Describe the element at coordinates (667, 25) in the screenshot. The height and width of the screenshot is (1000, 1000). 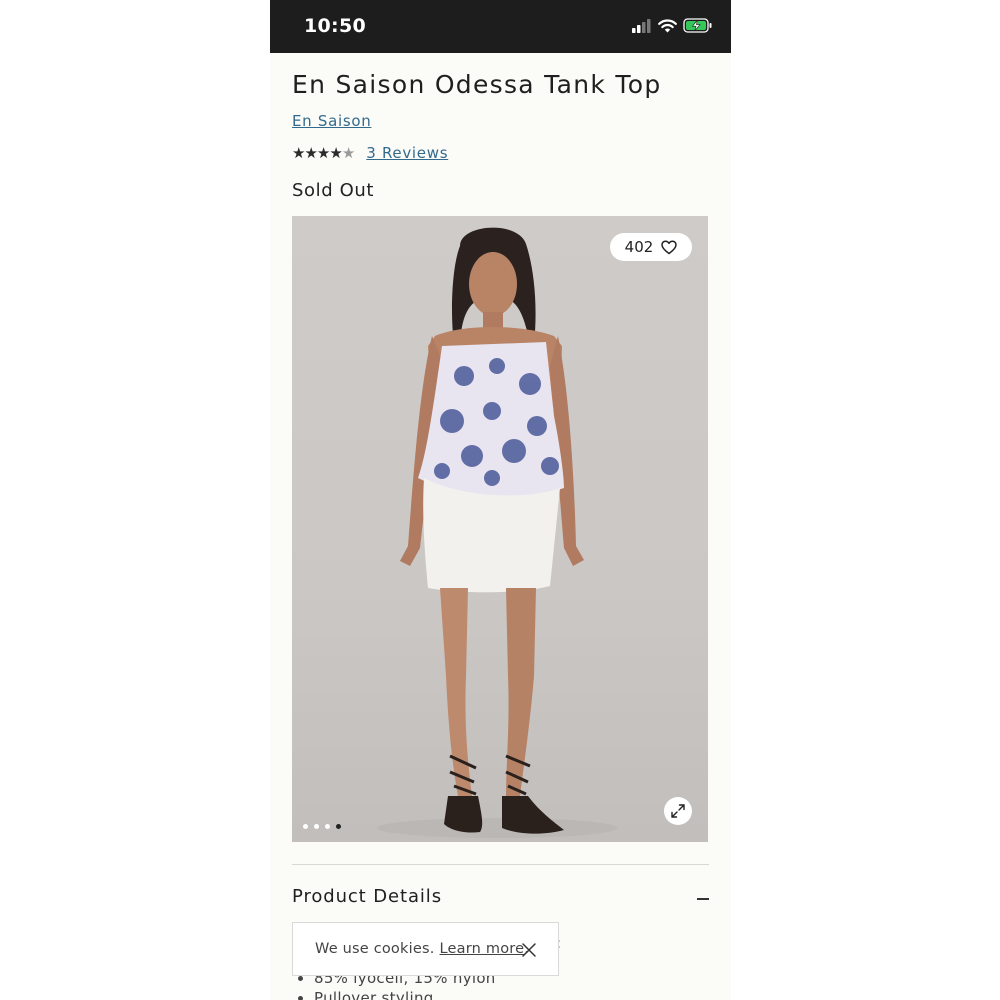
I see `wifi-icon` at that location.